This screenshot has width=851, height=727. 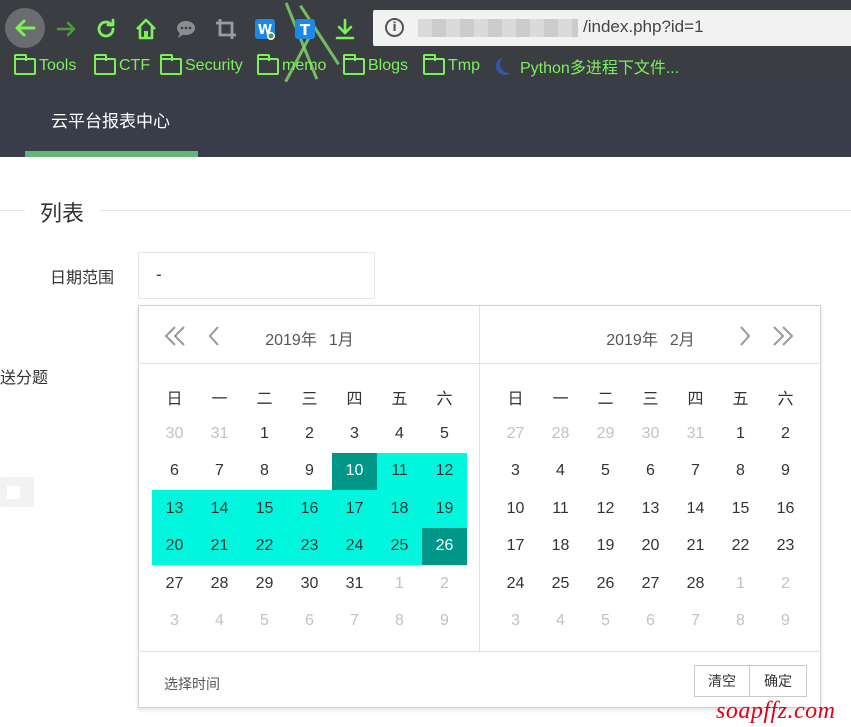 What do you see at coordinates (45, 65) in the screenshot?
I see `bookmark-tools: Tools` at bounding box center [45, 65].